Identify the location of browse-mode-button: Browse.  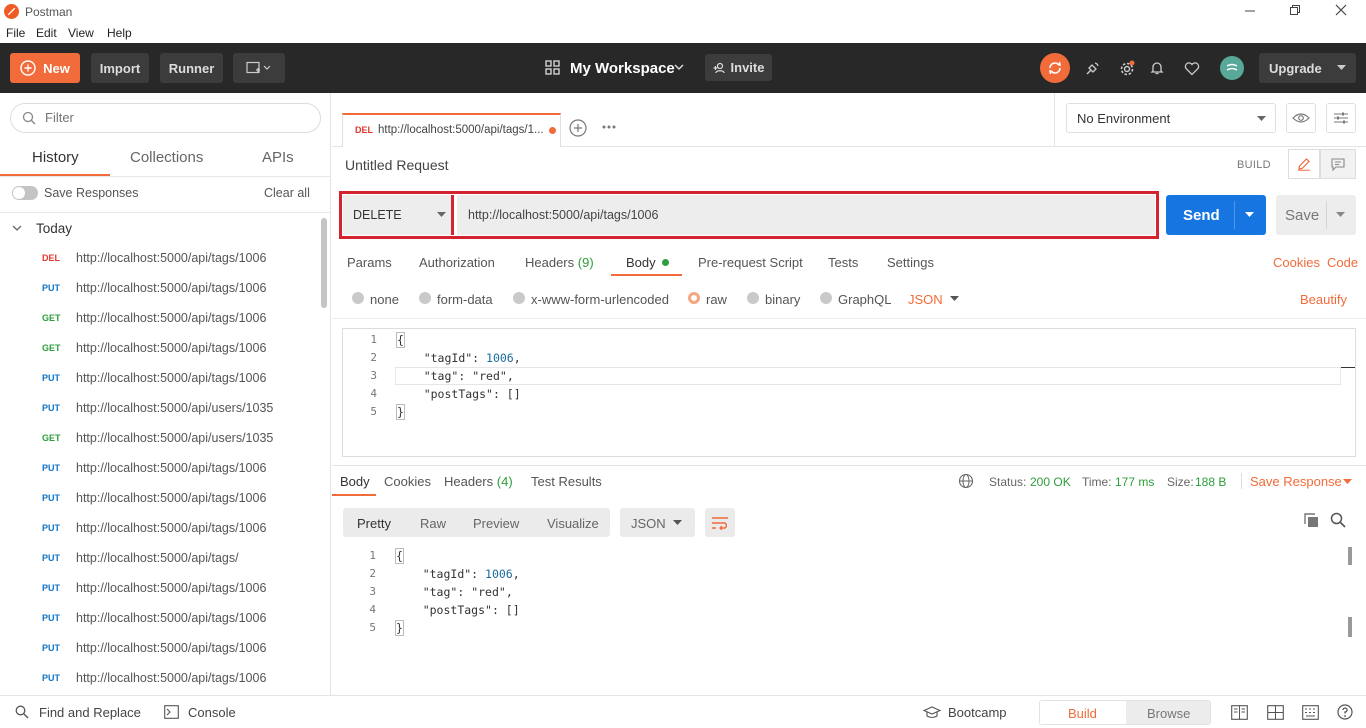
(1168, 712).